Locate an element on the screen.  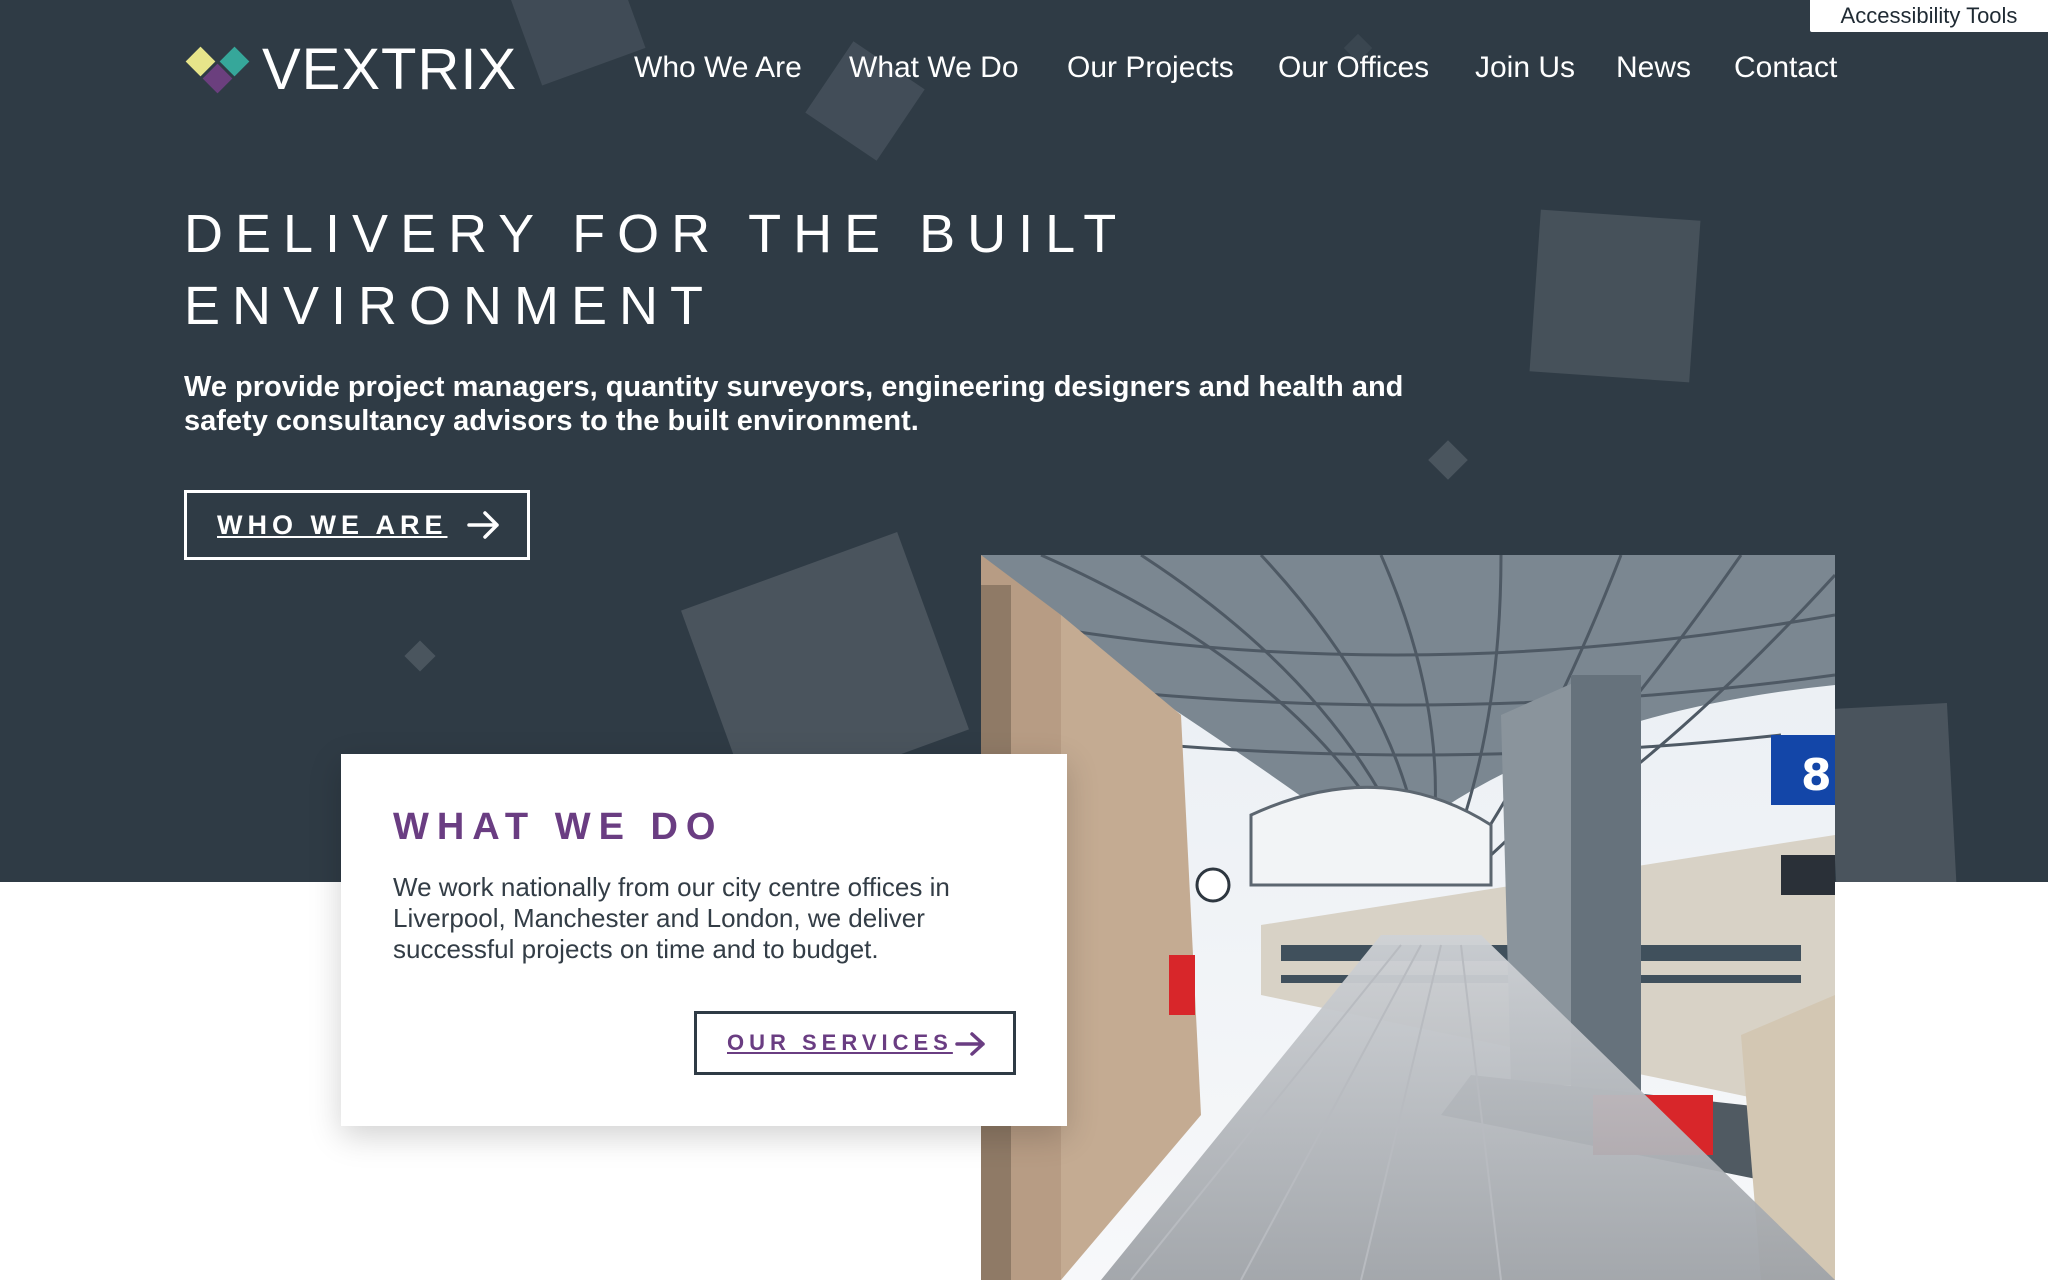
our-services-button-label: OUR SERVICES is located at coordinates (840, 1042).